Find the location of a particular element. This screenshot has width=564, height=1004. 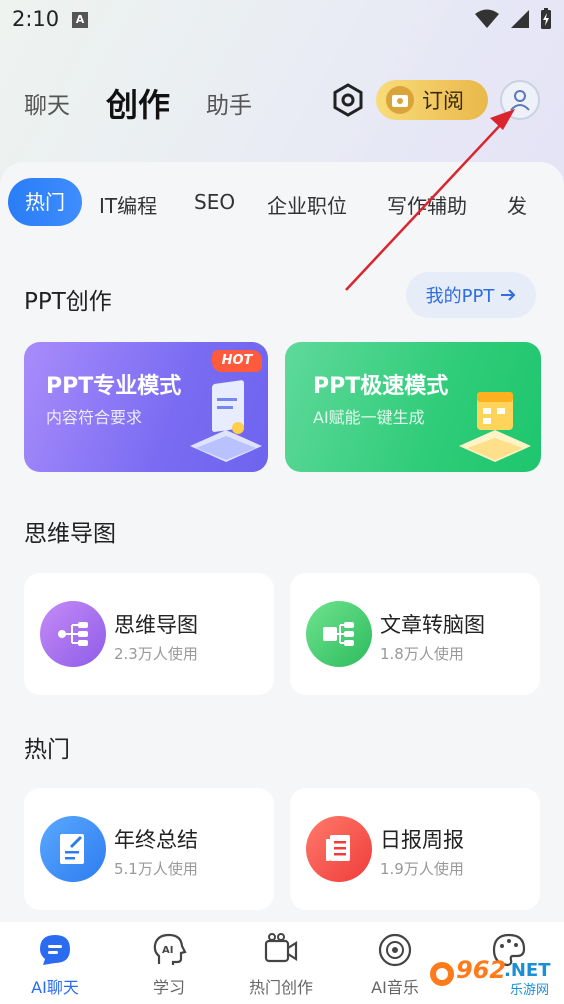

document-stack-icon is located at coordinates (226, 421).